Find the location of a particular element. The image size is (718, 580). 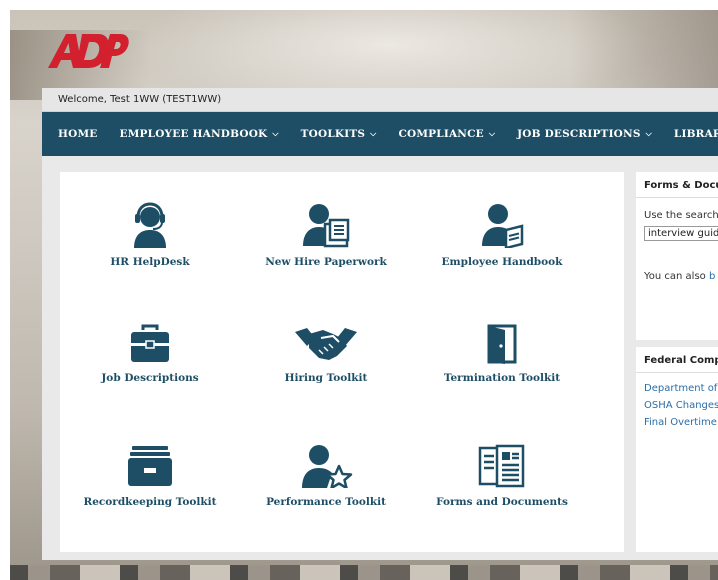

nav-job-descriptions: JOB DESCRIPTIONS ⌵ is located at coordinates (584, 134).